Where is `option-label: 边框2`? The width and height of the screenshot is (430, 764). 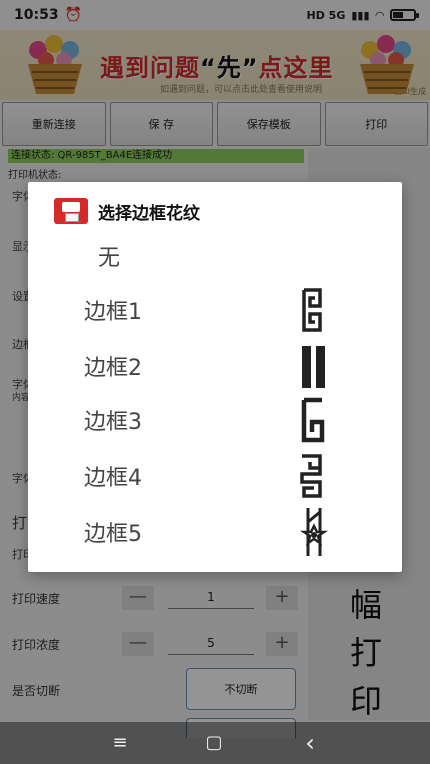
option-label: 边框2 is located at coordinates (113, 368).